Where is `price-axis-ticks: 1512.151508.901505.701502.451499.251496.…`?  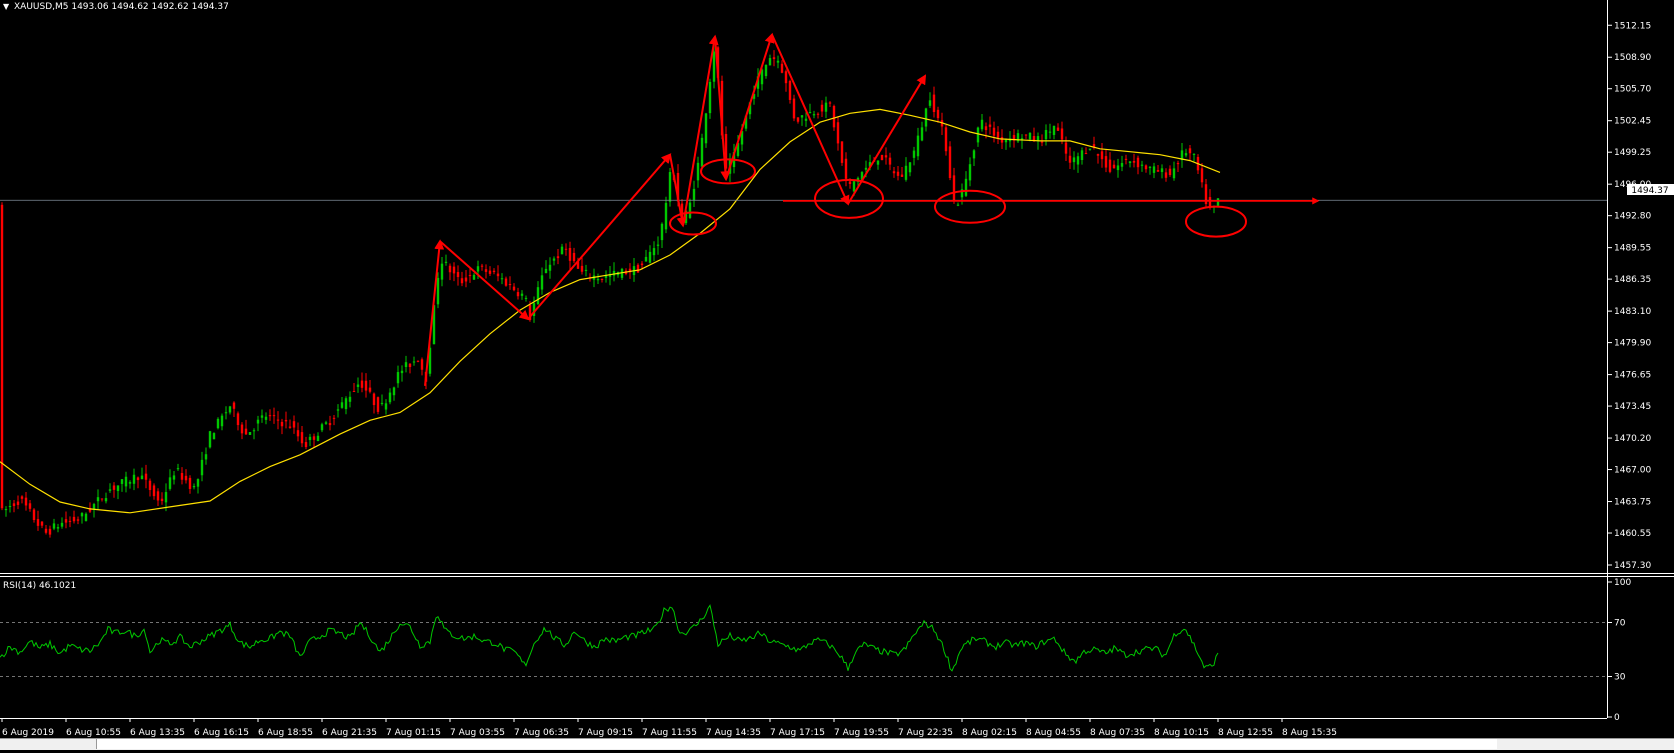 price-axis-ticks: 1512.151508.901505.701502.451499.251496.… is located at coordinates (1629, 296).